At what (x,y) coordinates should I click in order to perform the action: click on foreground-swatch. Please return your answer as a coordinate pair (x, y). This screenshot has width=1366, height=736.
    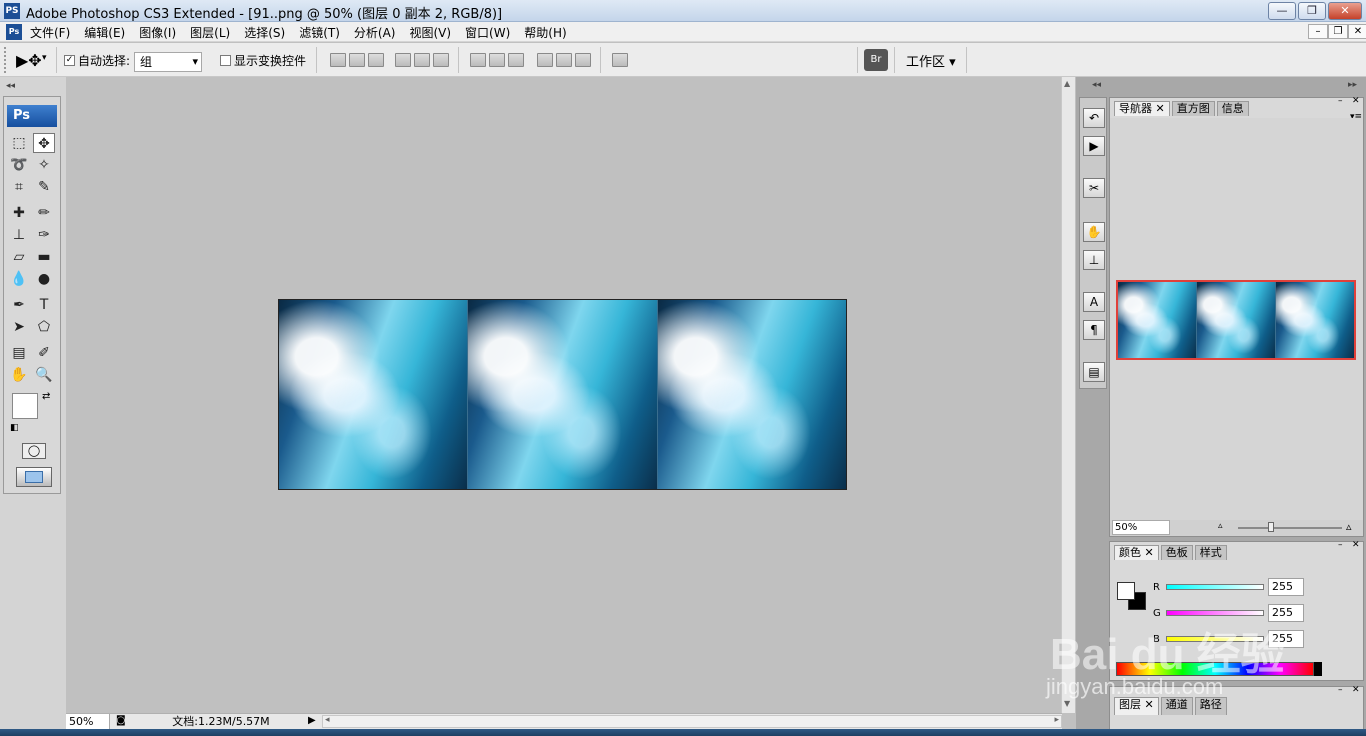
    Looking at the image, I should click on (1126, 591).